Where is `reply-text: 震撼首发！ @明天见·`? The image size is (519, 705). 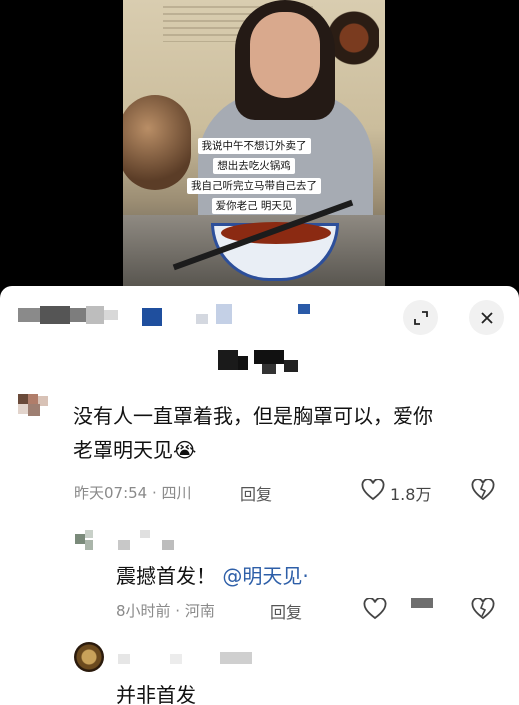
reply-text: 震撼首发！ @明天见· is located at coordinates (212, 576).